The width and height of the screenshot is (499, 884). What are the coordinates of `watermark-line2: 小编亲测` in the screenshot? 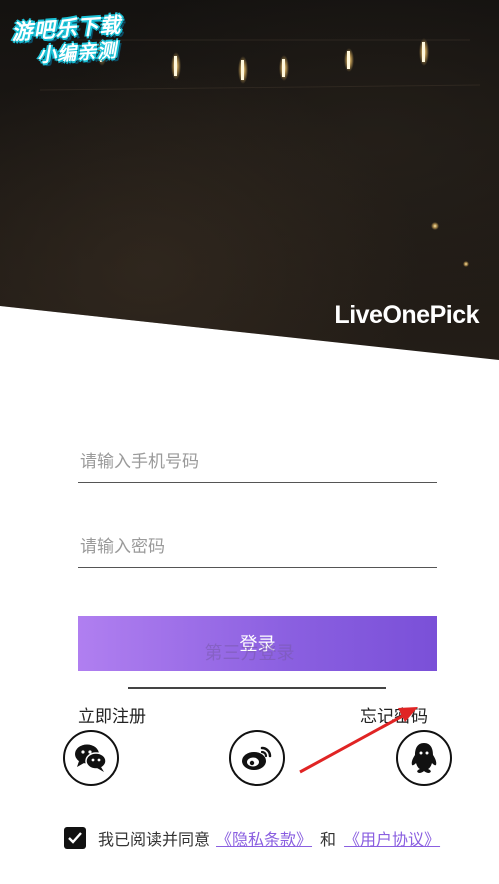 It's located at (77, 53).